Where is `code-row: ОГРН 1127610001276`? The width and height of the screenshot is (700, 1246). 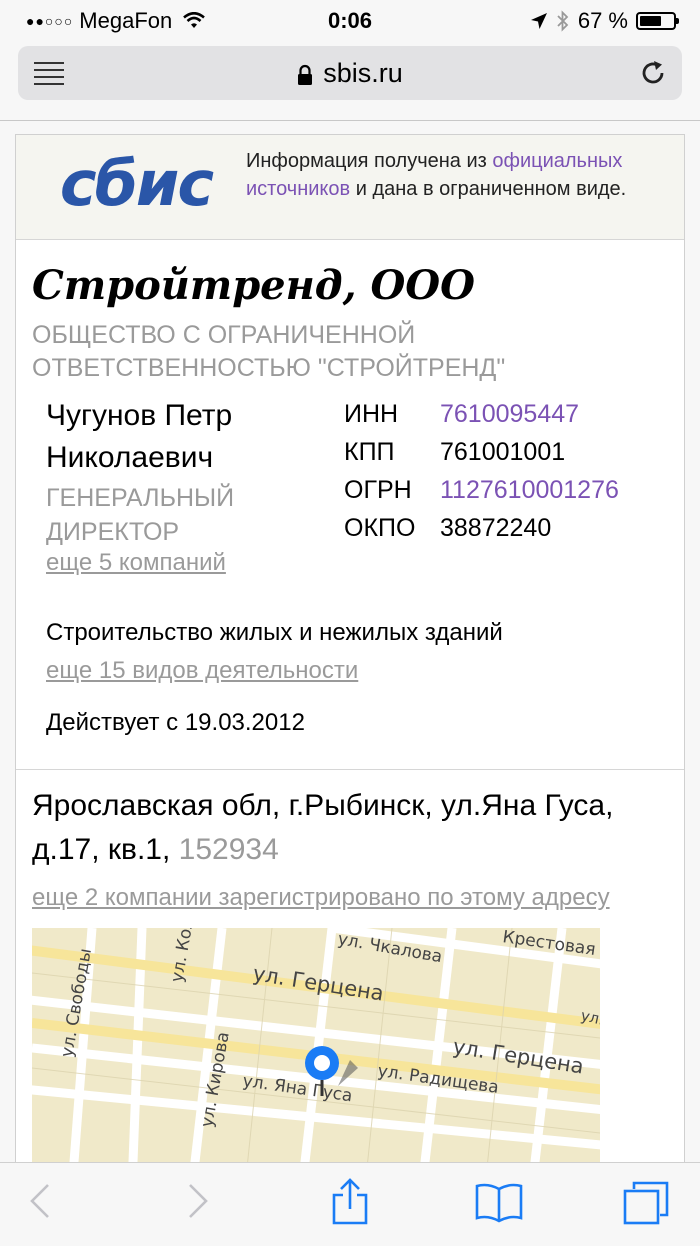
code-row: ОГРН 1127610001276 is located at coordinates (481, 490).